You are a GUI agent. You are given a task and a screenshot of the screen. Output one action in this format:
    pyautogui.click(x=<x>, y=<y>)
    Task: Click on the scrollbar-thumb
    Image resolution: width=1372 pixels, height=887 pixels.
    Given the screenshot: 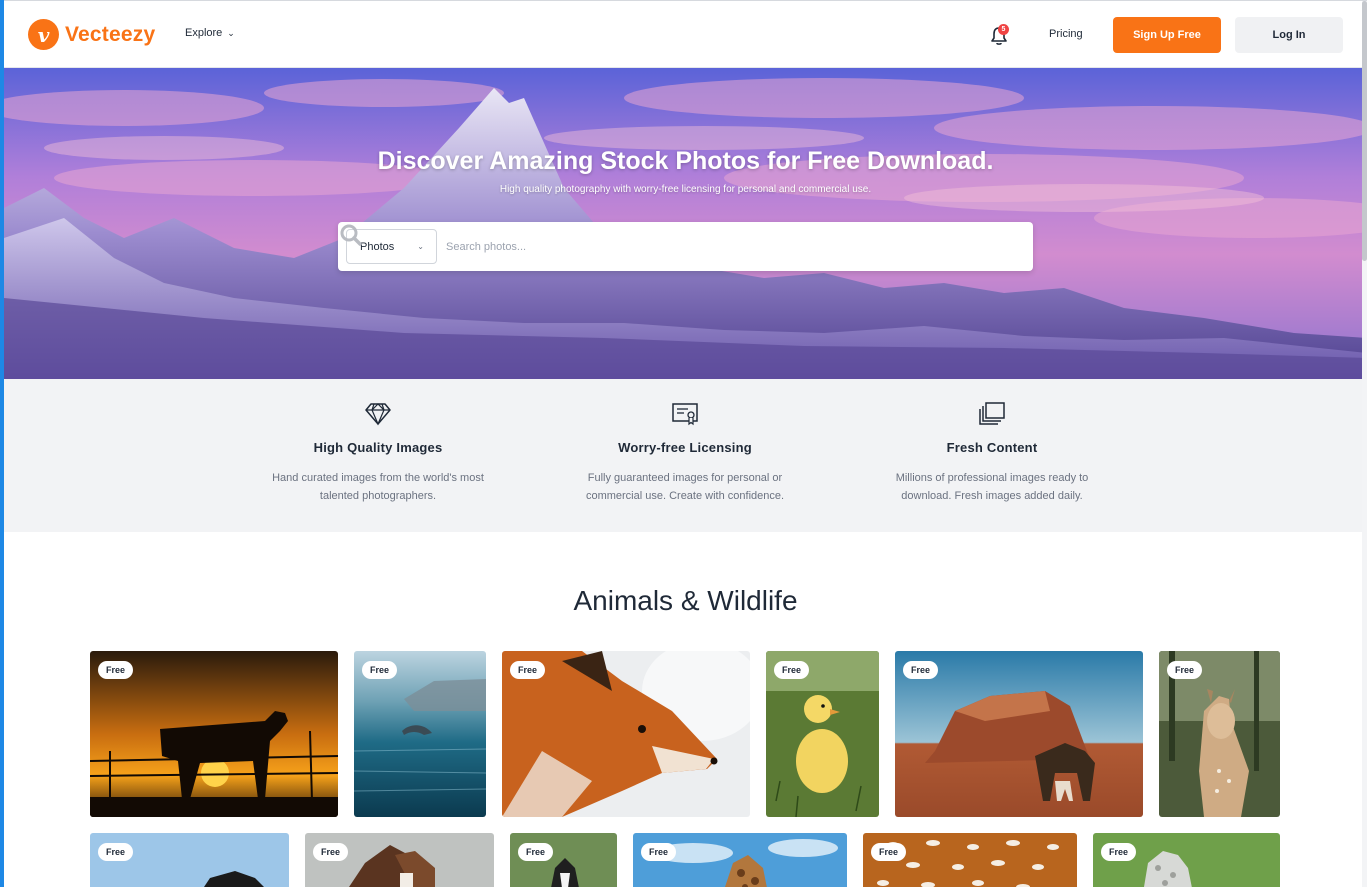 What is the action you would take?
    pyautogui.click(x=1364, y=131)
    